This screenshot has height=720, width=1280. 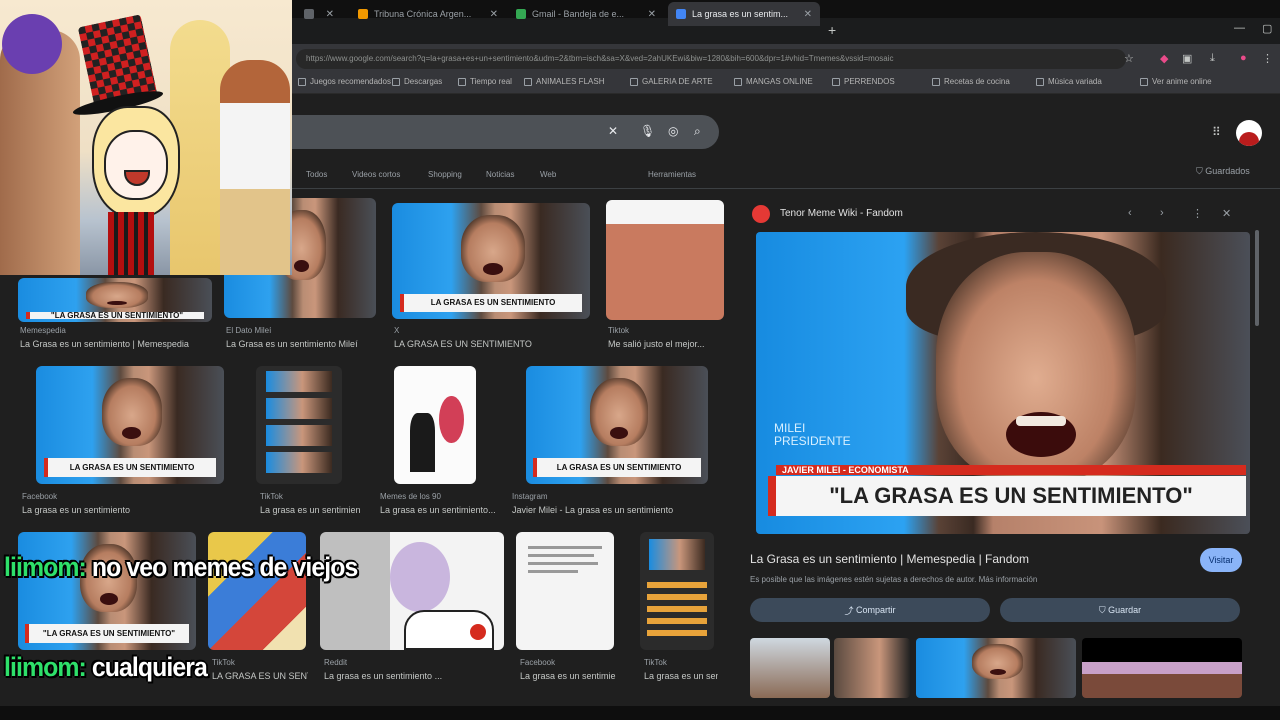 What do you see at coordinates (1007, 496) in the screenshot?
I see `headline-caption: "LA GRASA ES UN SENTIMIENTO"` at bounding box center [1007, 496].